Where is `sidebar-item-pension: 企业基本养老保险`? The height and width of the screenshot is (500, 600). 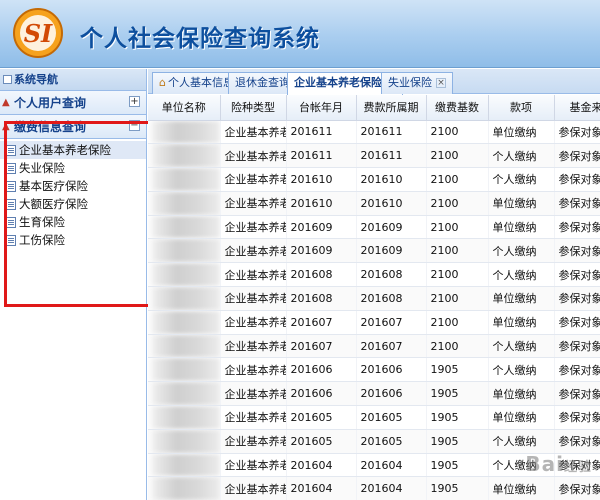 sidebar-item-pension: 企业基本养老保险 is located at coordinates (73, 150).